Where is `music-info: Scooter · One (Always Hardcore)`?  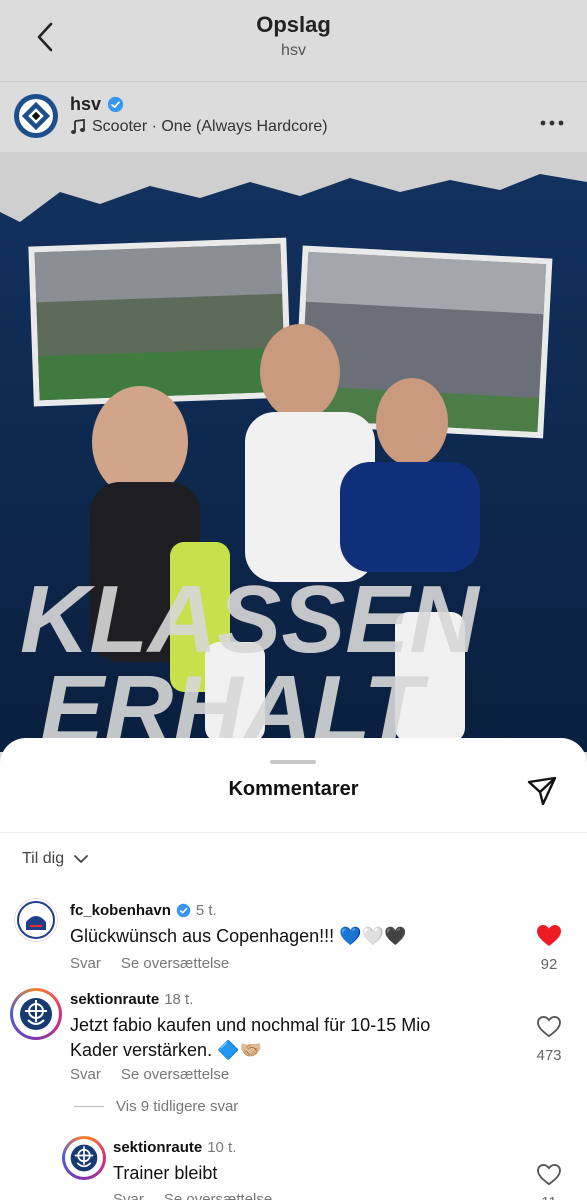
music-info: Scooter · One (Always Hardcore) is located at coordinates (199, 127).